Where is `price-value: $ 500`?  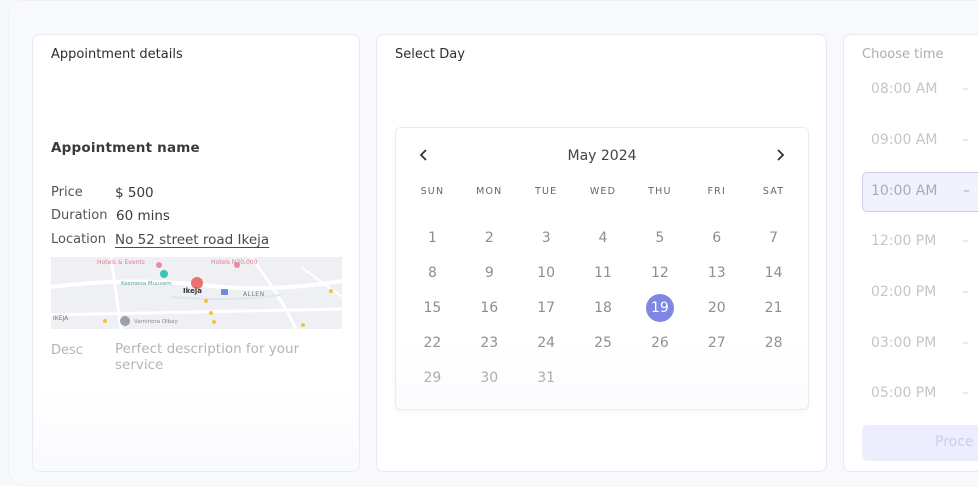
price-value: $ 500 is located at coordinates (134, 193).